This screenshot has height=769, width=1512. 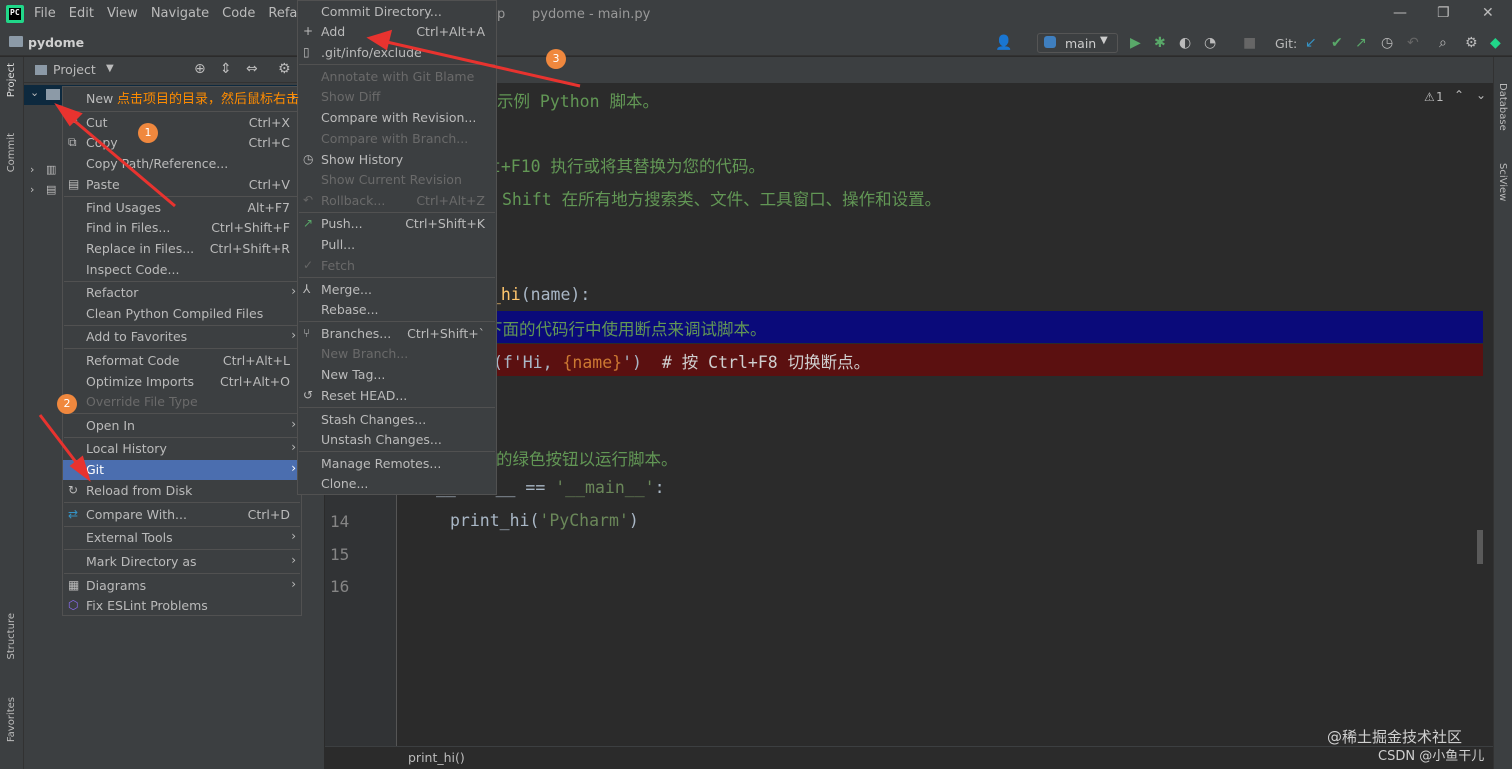 What do you see at coordinates (1431, 756) in the screenshot?
I see `watermark-csdn: CSDN @小鱼干儿` at bounding box center [1431, 756].